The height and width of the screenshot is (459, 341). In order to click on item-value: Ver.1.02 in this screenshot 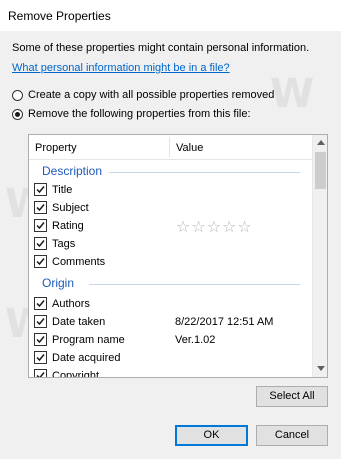, I will do `click(195, 340)`.